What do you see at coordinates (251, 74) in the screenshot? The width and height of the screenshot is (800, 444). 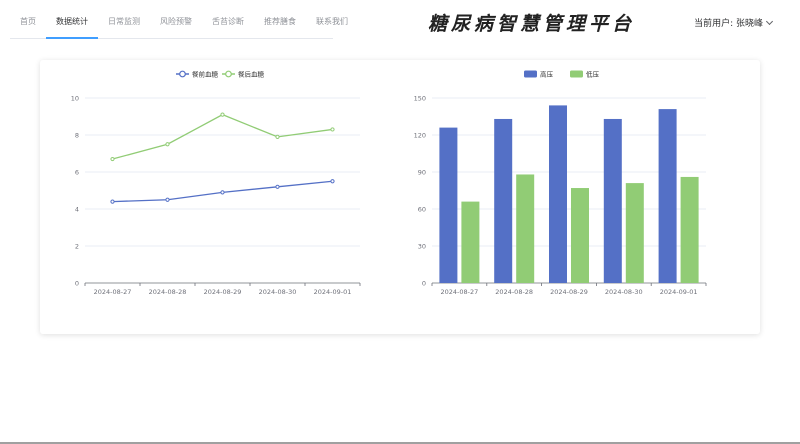 I see `legend-label: 餐后血糖` at bounding box center [251, 74].